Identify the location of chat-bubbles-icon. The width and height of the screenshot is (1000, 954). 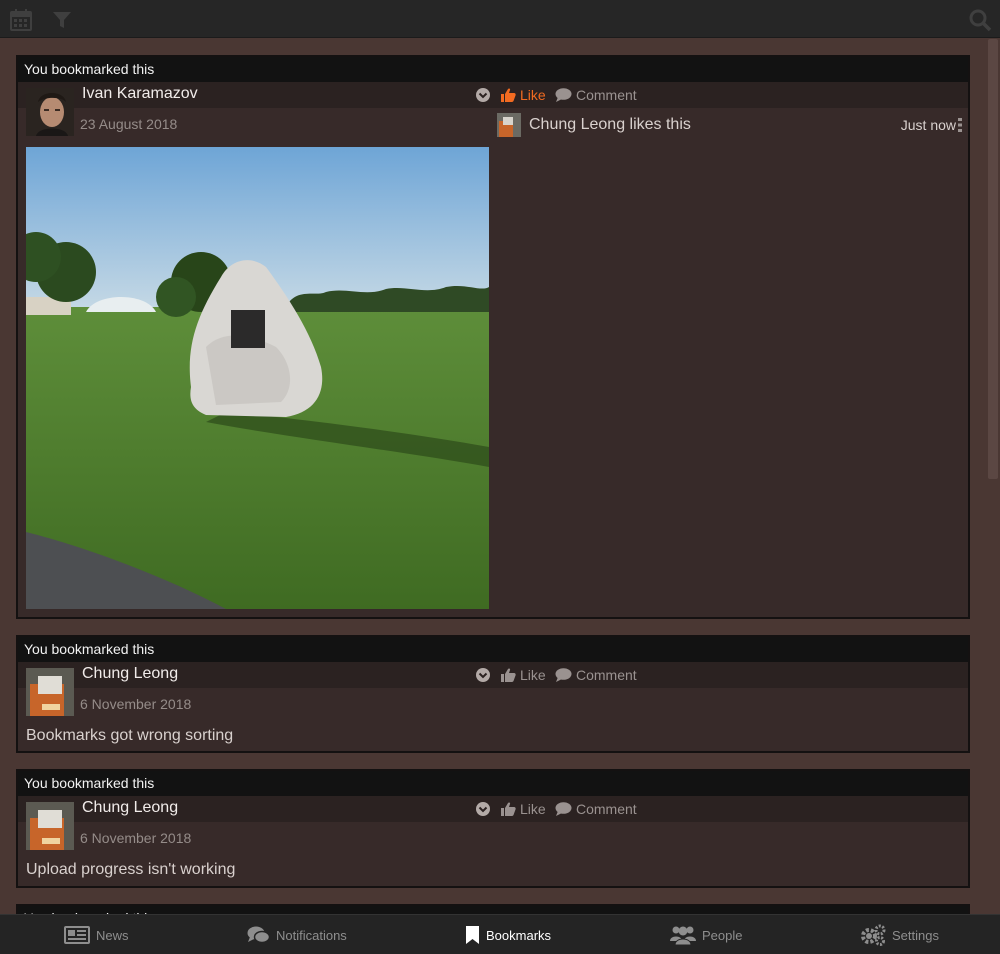
(258, 935).